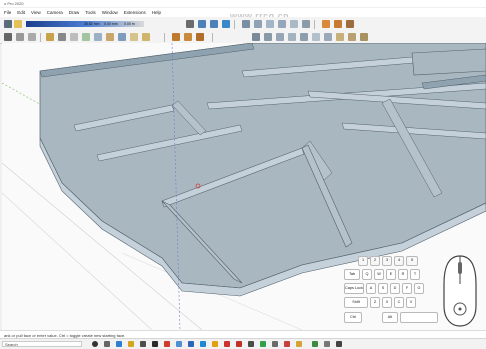 The width and height of the screenshot is (486, 349). What do you see at coordinates (95, 344) in the screenshot?
I see `cortana-icon` at bounding box center [95, 344].